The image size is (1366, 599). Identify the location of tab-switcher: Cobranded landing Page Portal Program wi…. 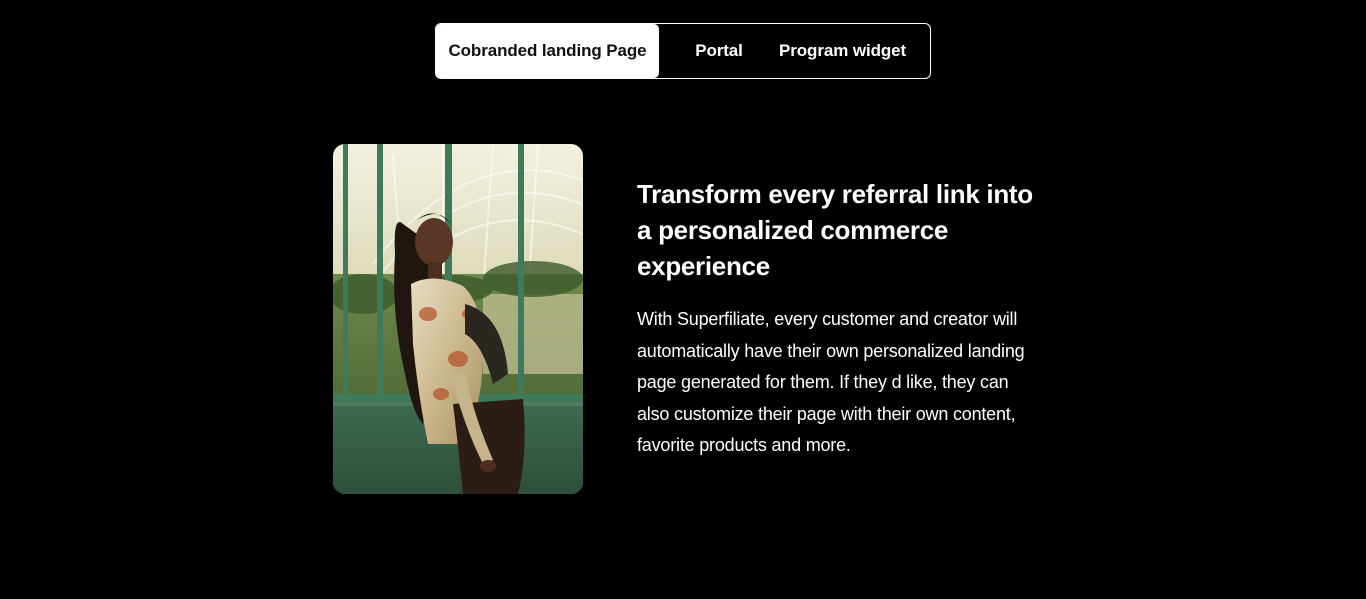
(683, 51).